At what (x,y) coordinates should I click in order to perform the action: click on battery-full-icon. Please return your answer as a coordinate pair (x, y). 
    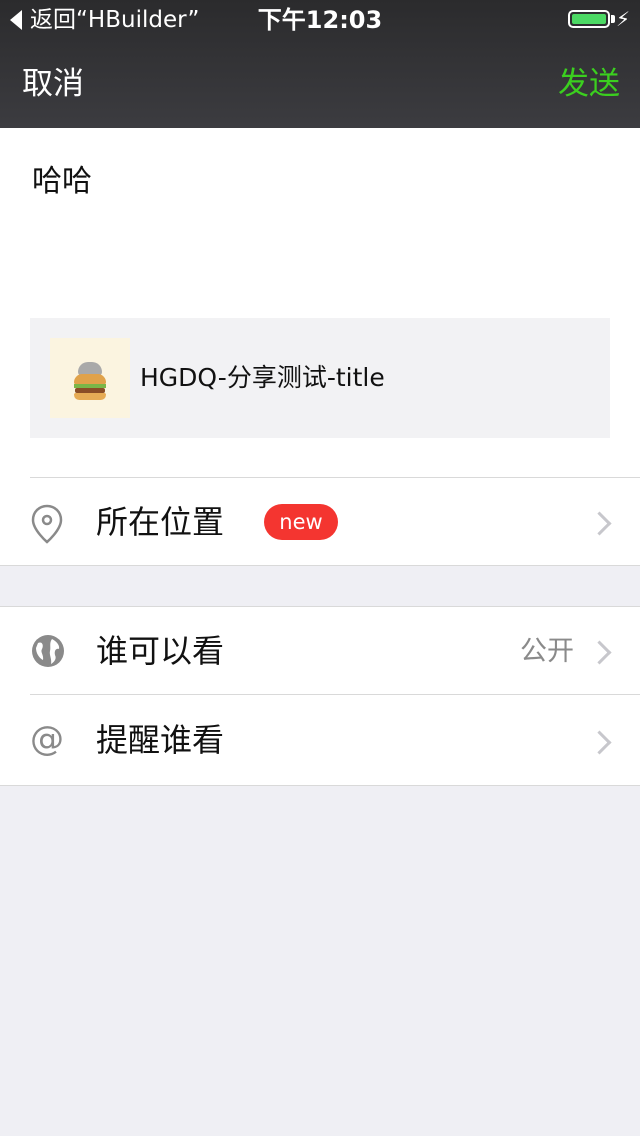
    Looking at the image, I should click on (589, 19).